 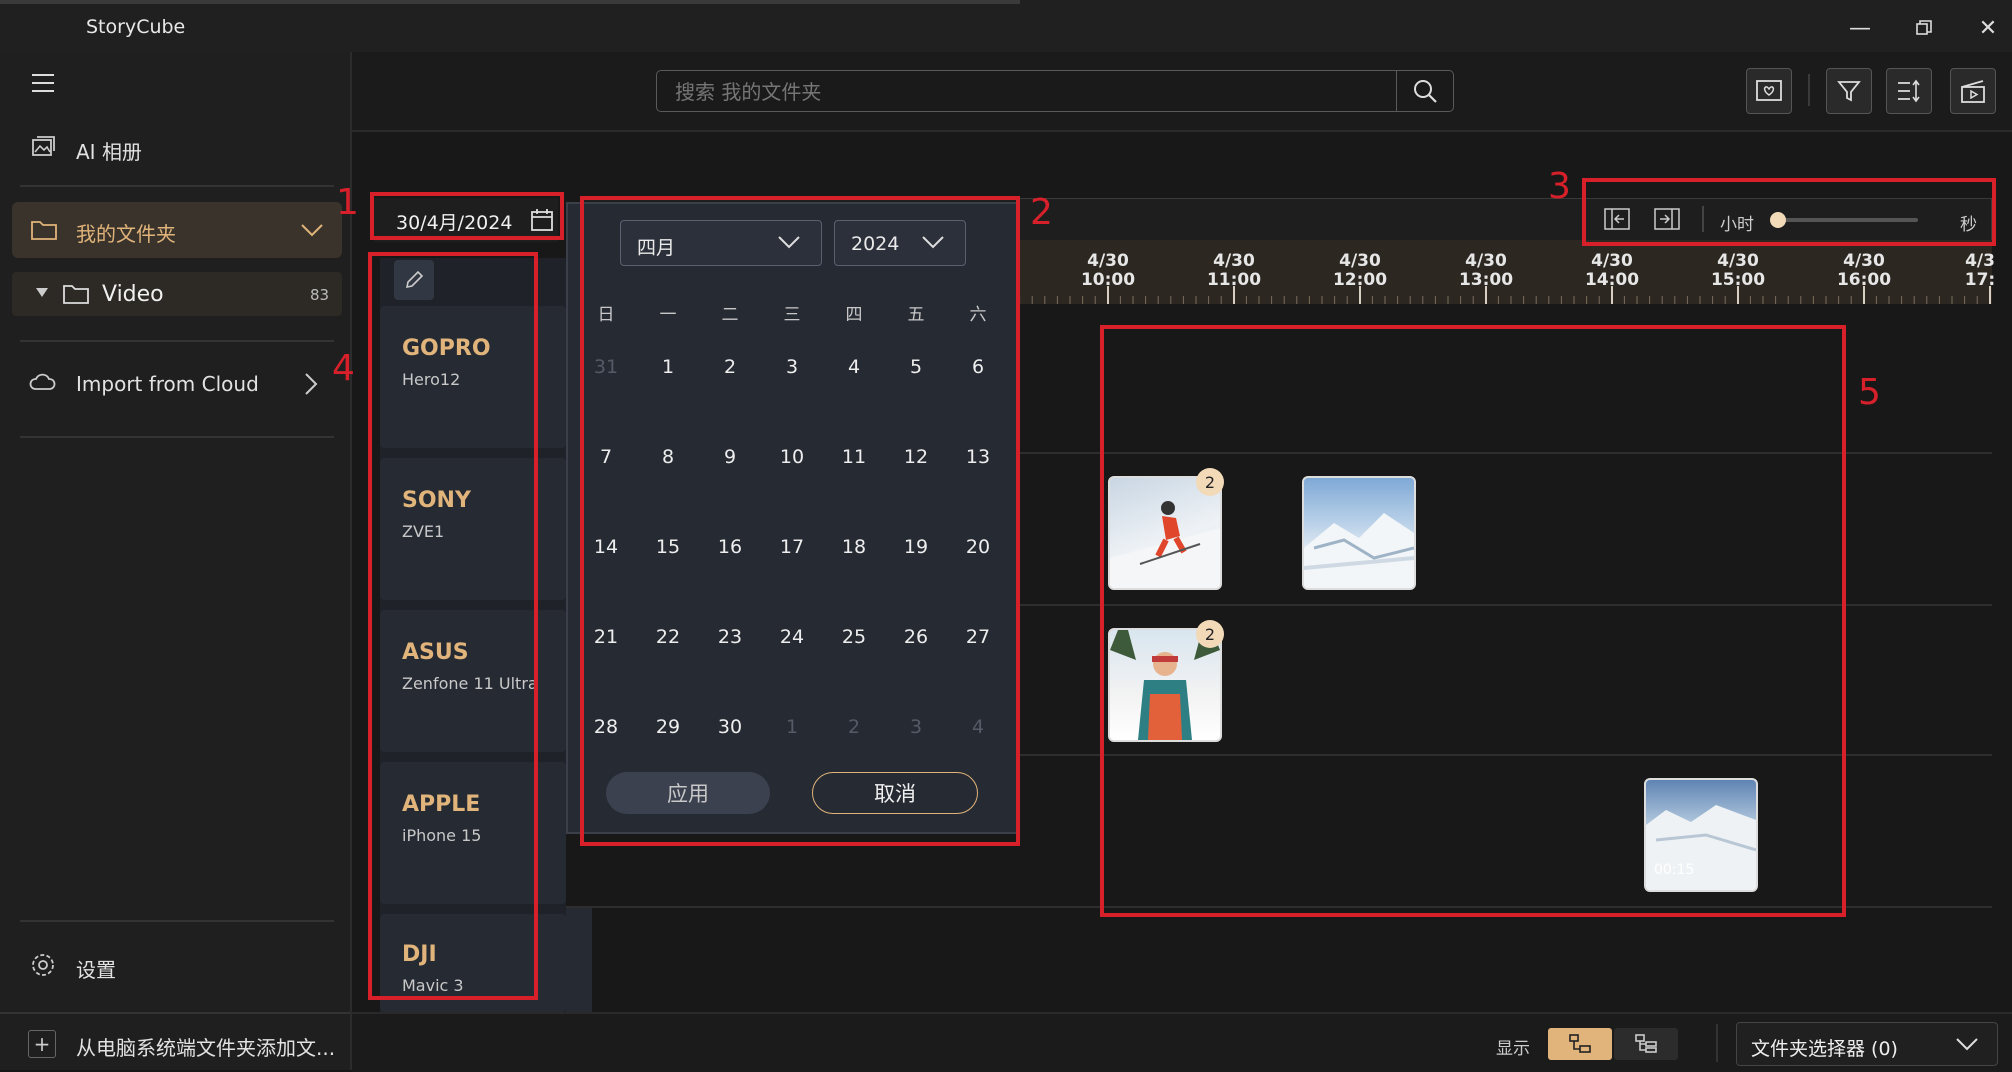 What do you see at coordinates (175, 965) in the screenshot?
I see `sidebar-item-settings: 设置` at bounding box center [175, 965].